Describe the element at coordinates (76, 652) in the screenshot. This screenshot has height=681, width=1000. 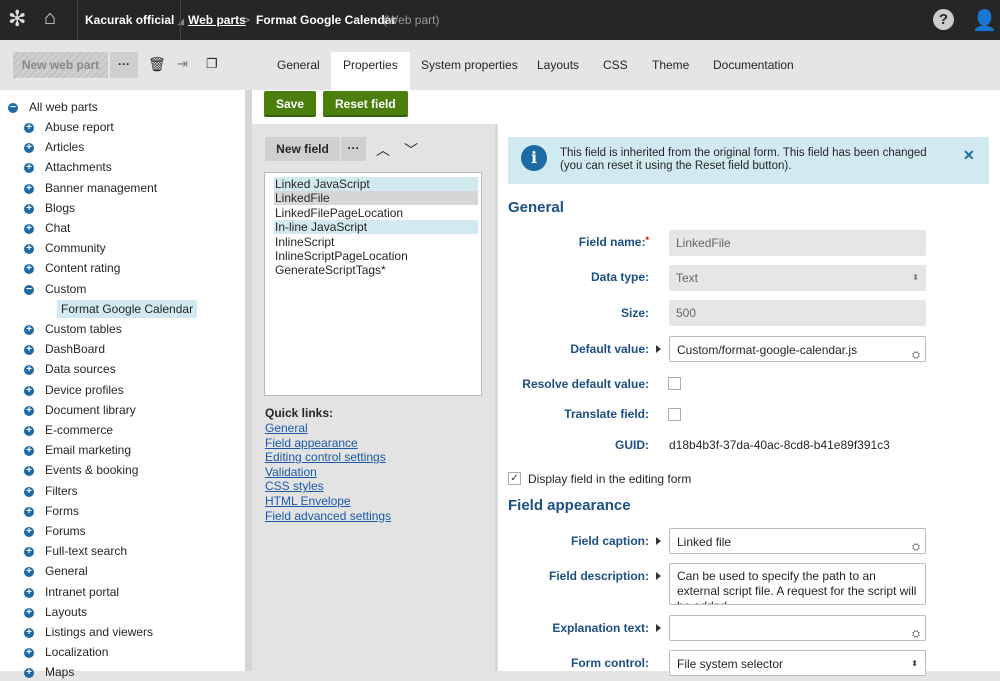
I see `tree-item: Localization` at that location.